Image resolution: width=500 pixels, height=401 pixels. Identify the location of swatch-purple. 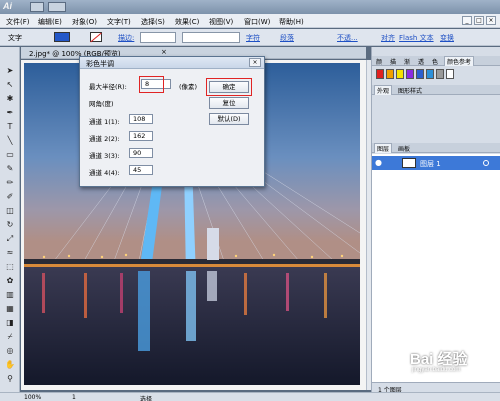
(410, 74).